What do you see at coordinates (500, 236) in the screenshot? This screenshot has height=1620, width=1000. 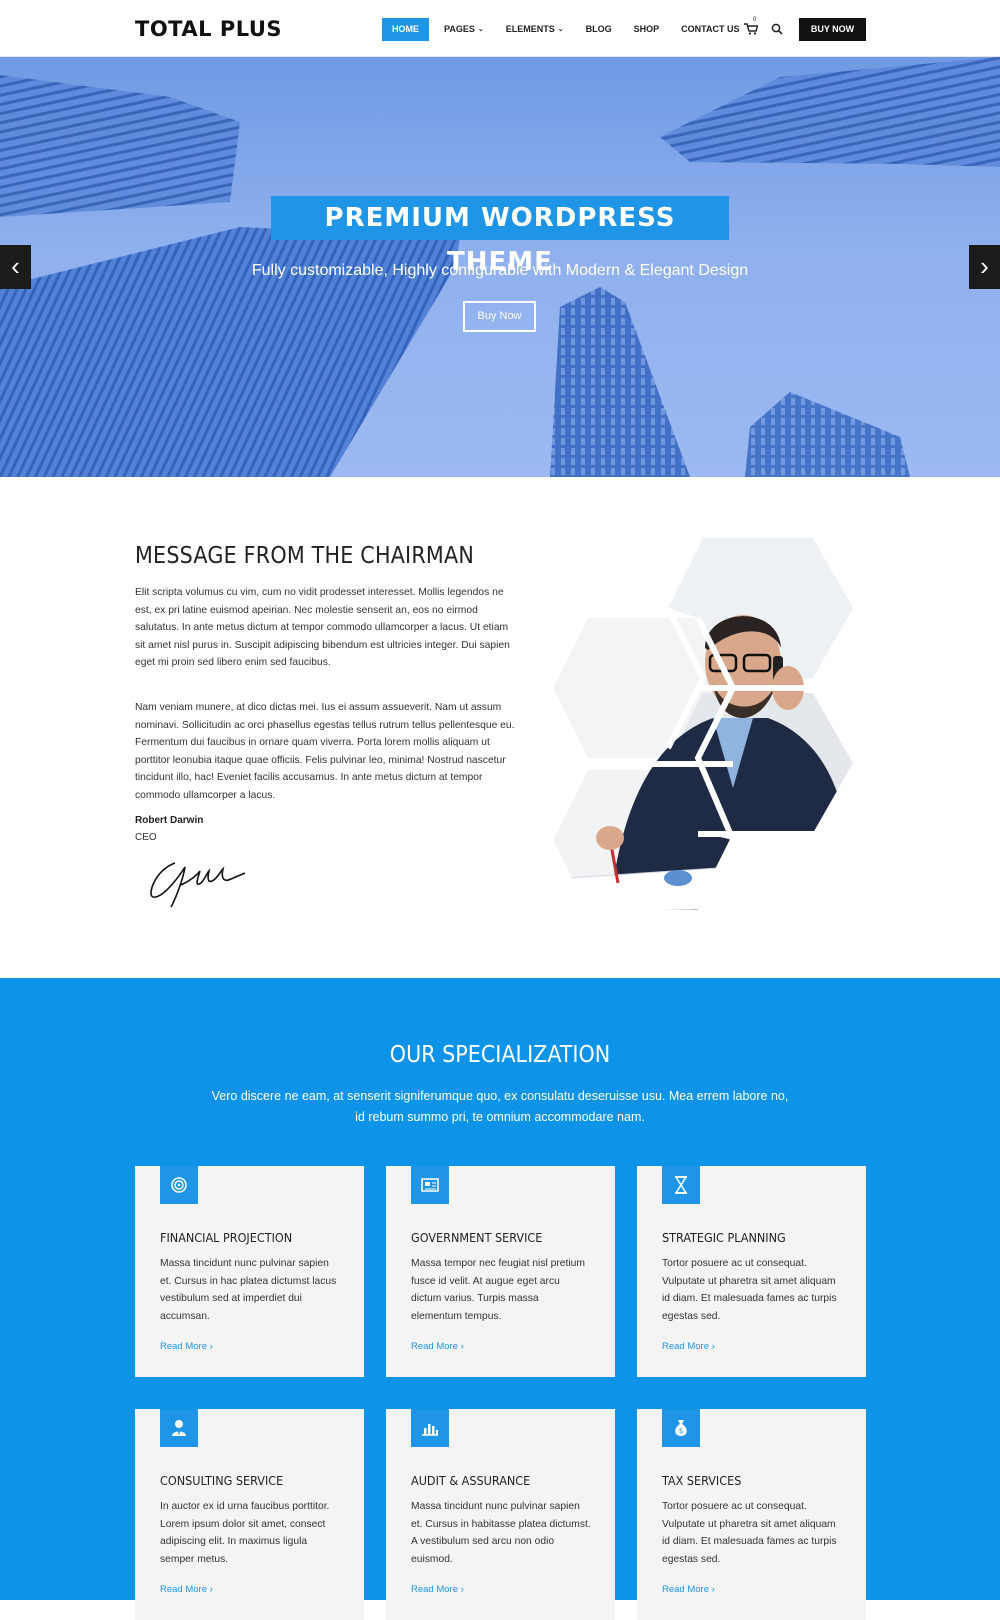 I see `hero-title: PREMIUM WORDPRESS THEME` at bounding box center [500, 236].